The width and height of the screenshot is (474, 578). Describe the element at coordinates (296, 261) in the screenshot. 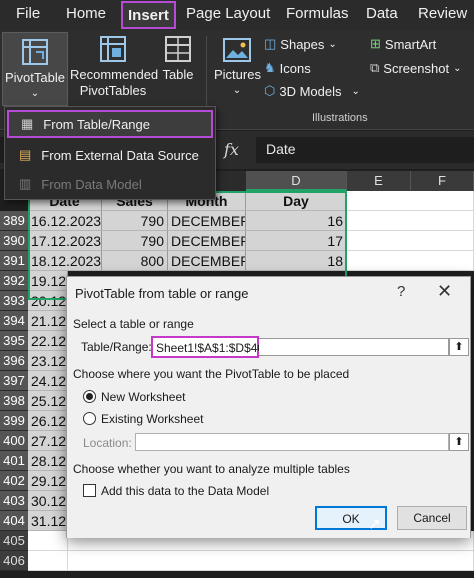

I see `cell-day: 18` at that location.